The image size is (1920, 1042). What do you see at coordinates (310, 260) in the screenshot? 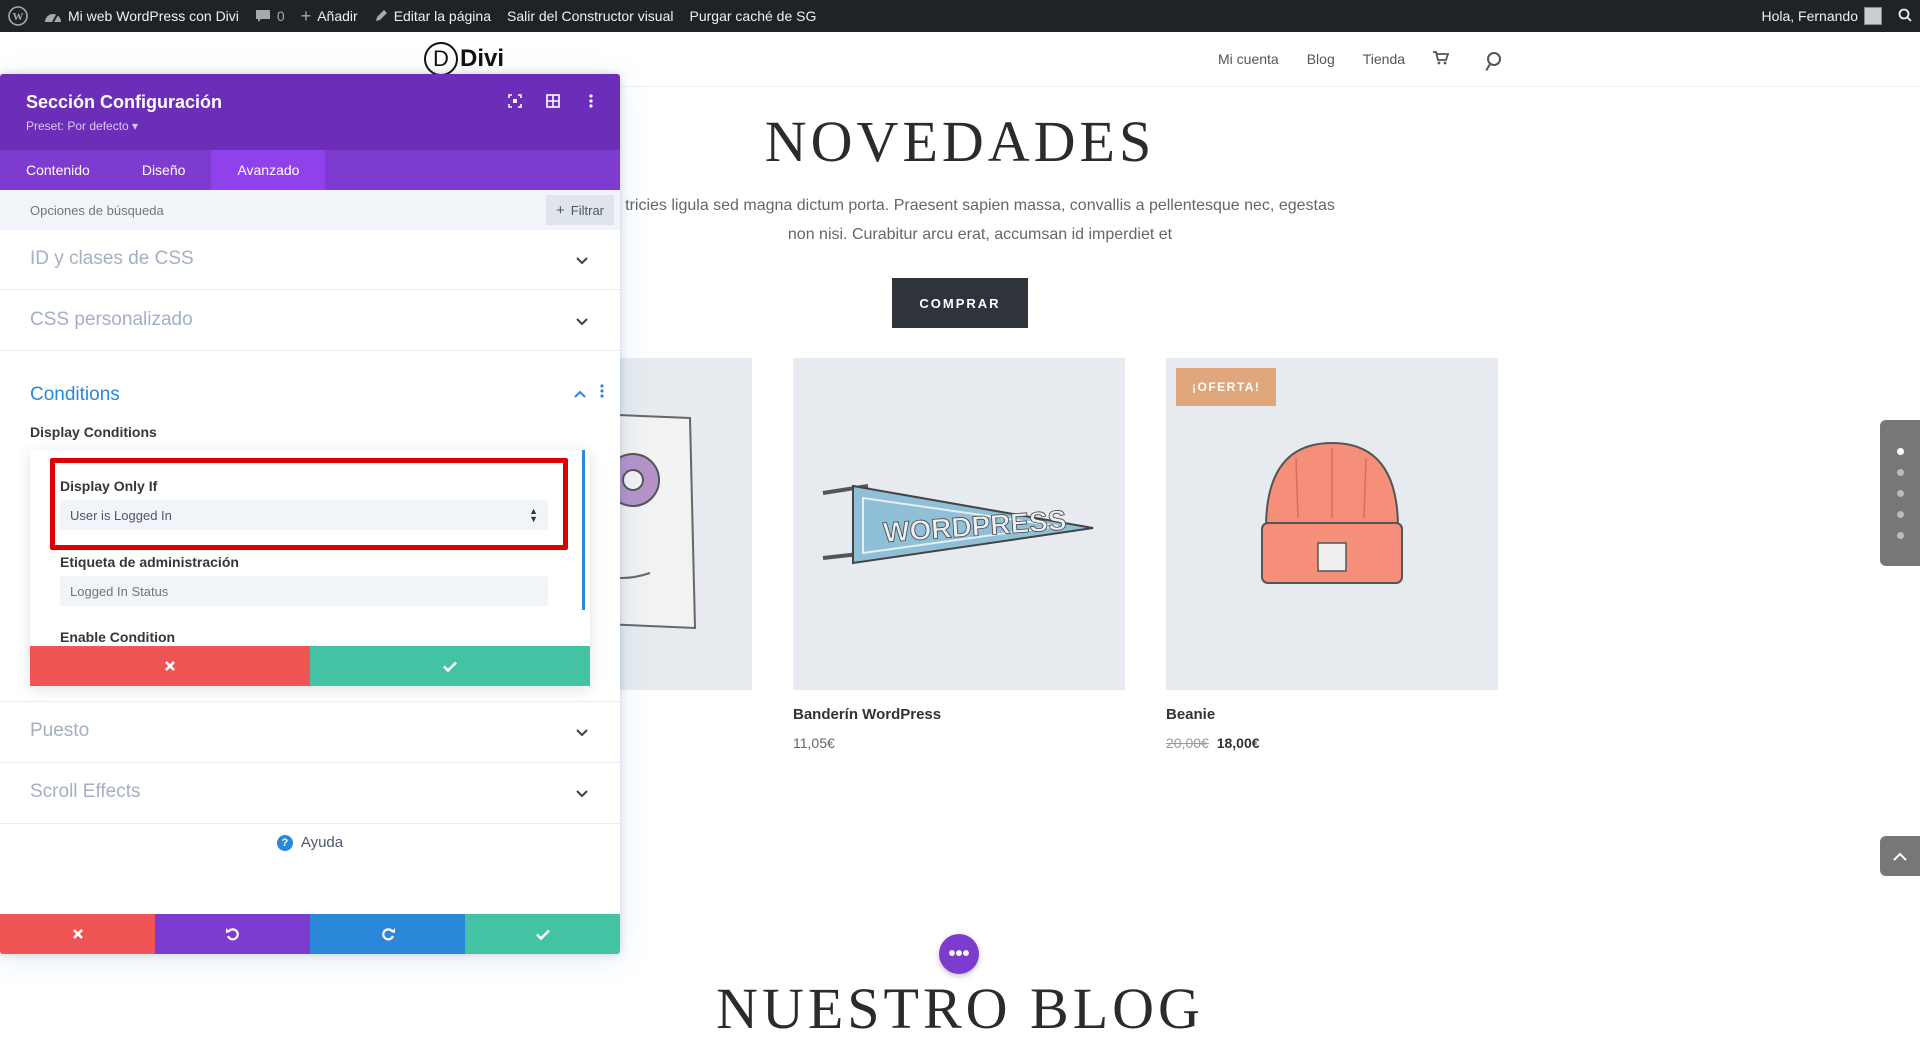
I see `toggle-css-id-classes: ID y clases de CSS` at bounding box center [310, 260].